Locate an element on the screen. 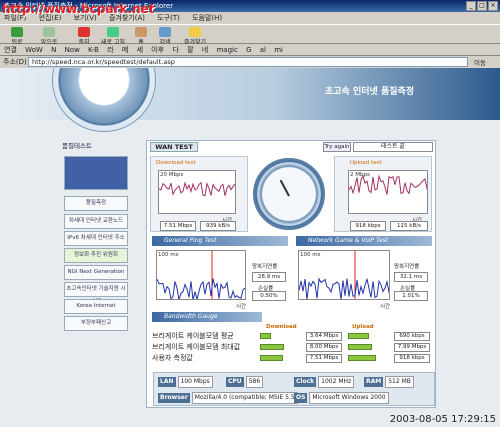 The height and width of the screenshot is (427, 500). row-download: 7.51 Mbps is located at coordinates (324, 358).